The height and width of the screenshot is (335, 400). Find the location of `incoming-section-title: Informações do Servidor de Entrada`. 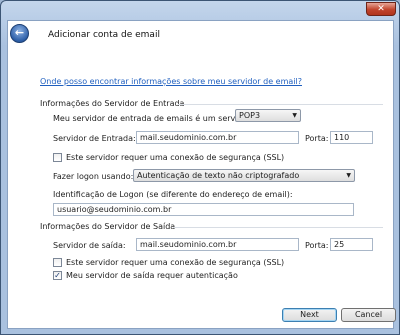

incoming-section-title: Informações do Servidor de Entrada is located at coordinates (112, 103).